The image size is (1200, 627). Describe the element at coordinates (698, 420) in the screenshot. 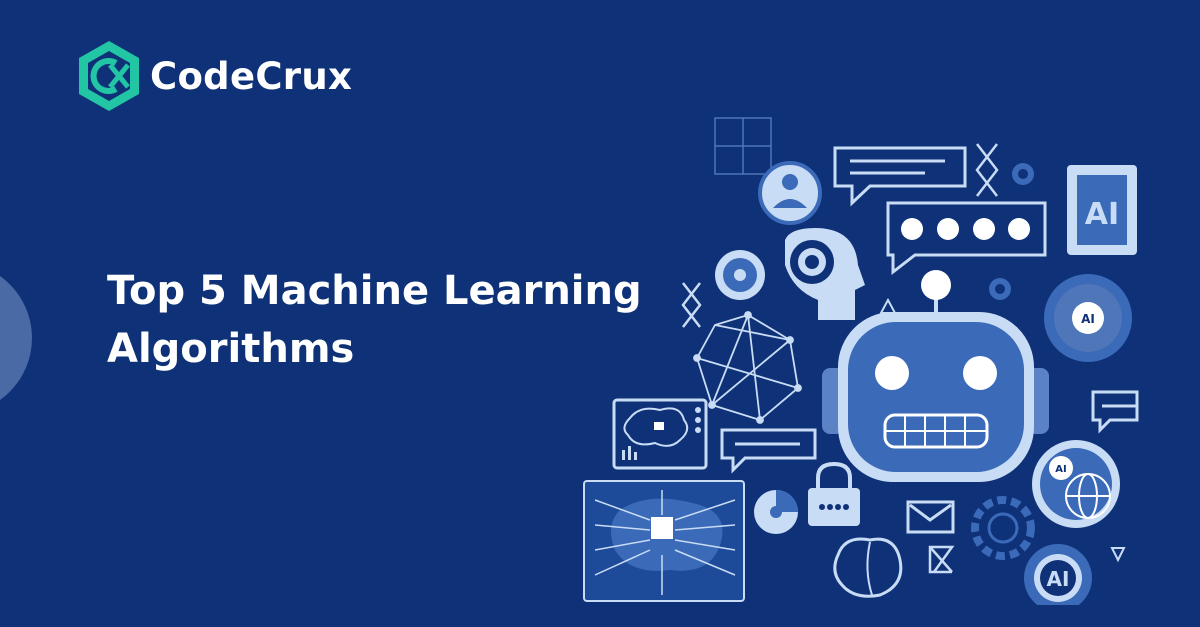

I see `dots-icon` at that location.